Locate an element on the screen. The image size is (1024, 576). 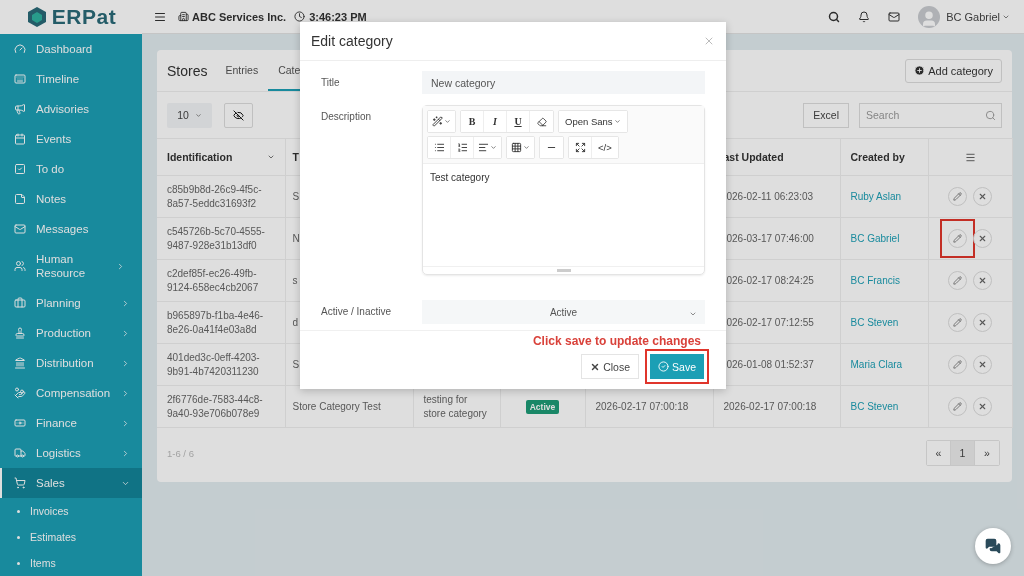
sort-icon is located at coordinates (270, 157).